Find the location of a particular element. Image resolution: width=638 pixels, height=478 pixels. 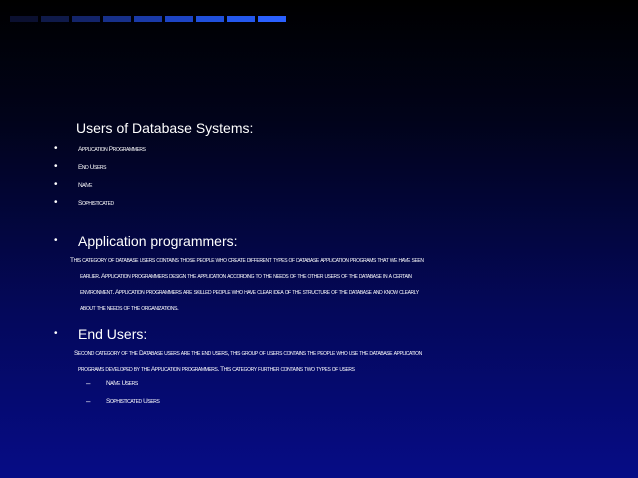

section-title: End Users: is located at coordinates (113, 334).